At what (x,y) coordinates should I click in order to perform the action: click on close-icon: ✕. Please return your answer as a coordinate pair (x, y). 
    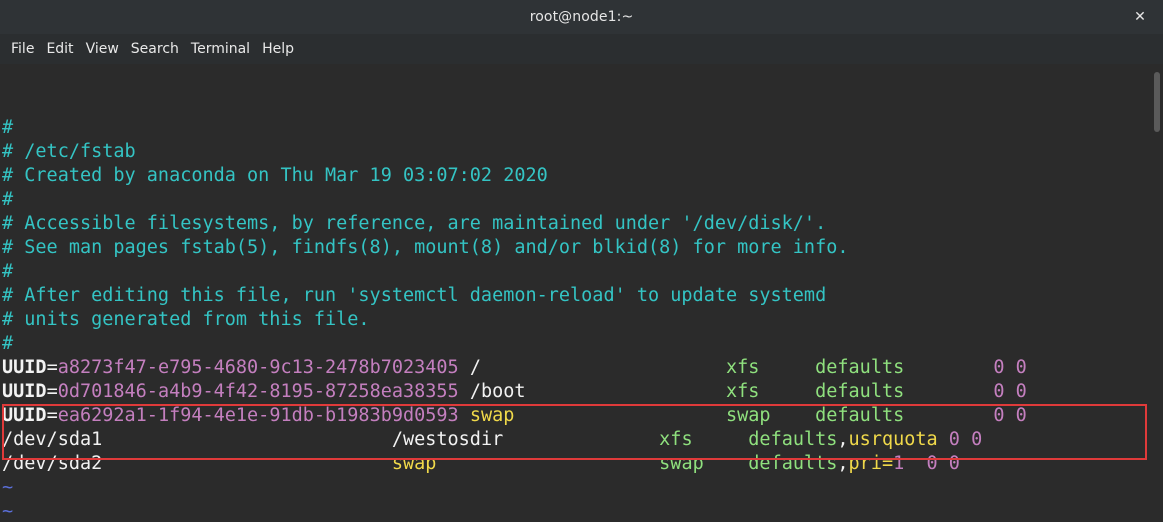
    Looking at the image, I should click on (1140, 17).